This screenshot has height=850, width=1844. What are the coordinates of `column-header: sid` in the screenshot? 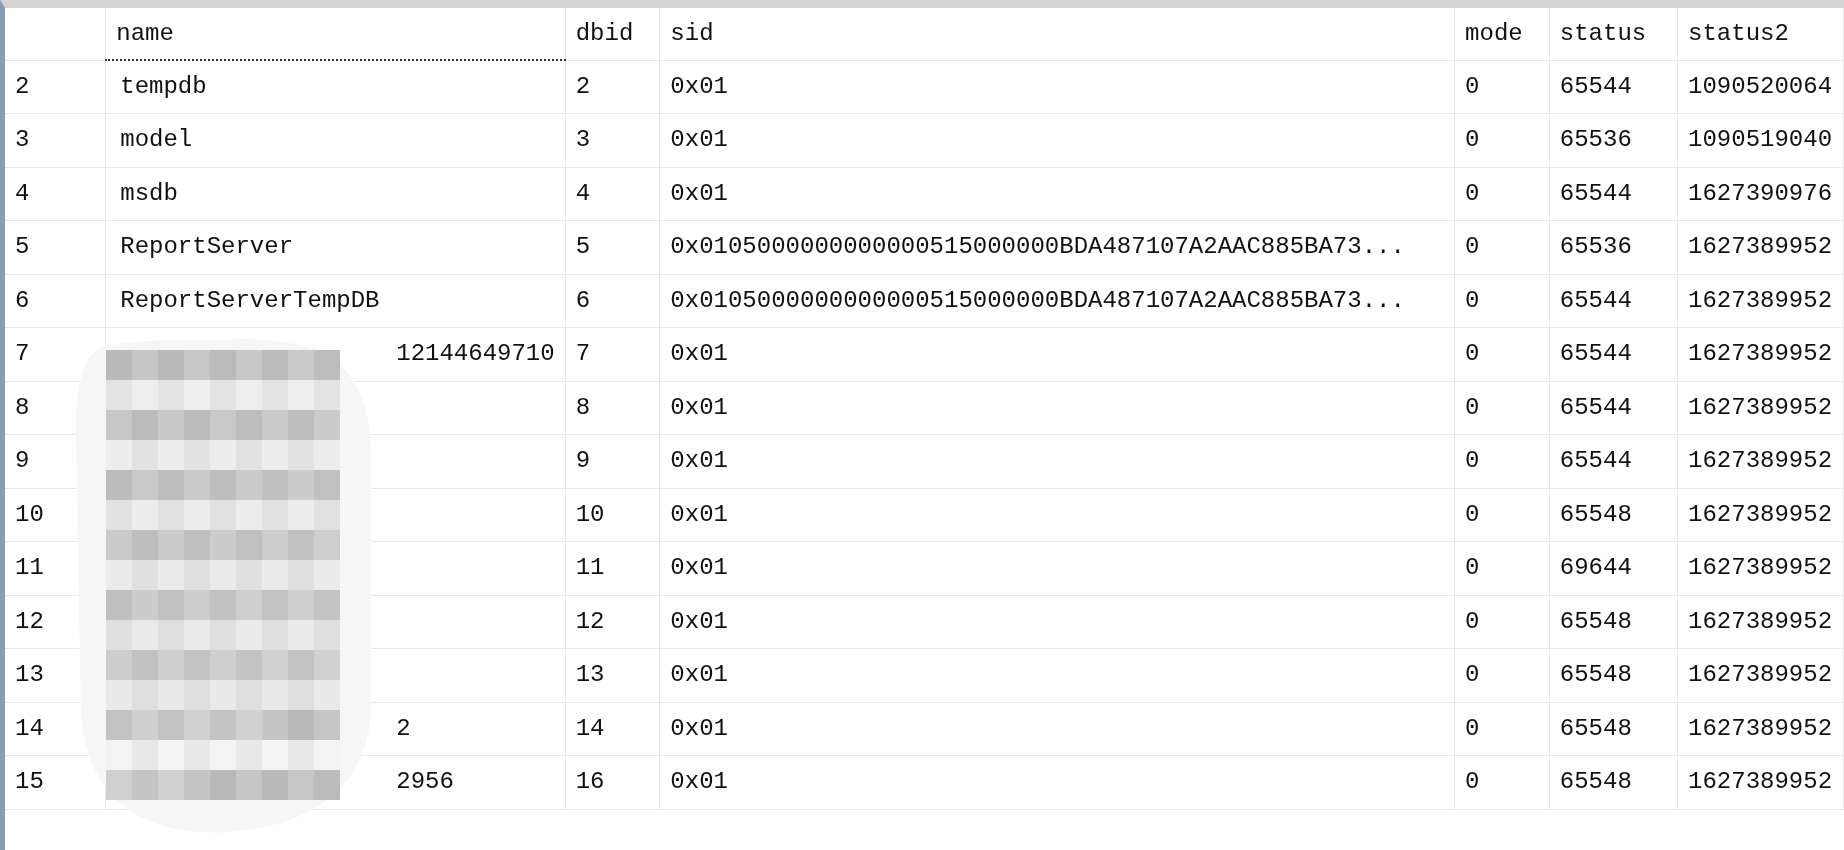 It's located at (1057, 34).